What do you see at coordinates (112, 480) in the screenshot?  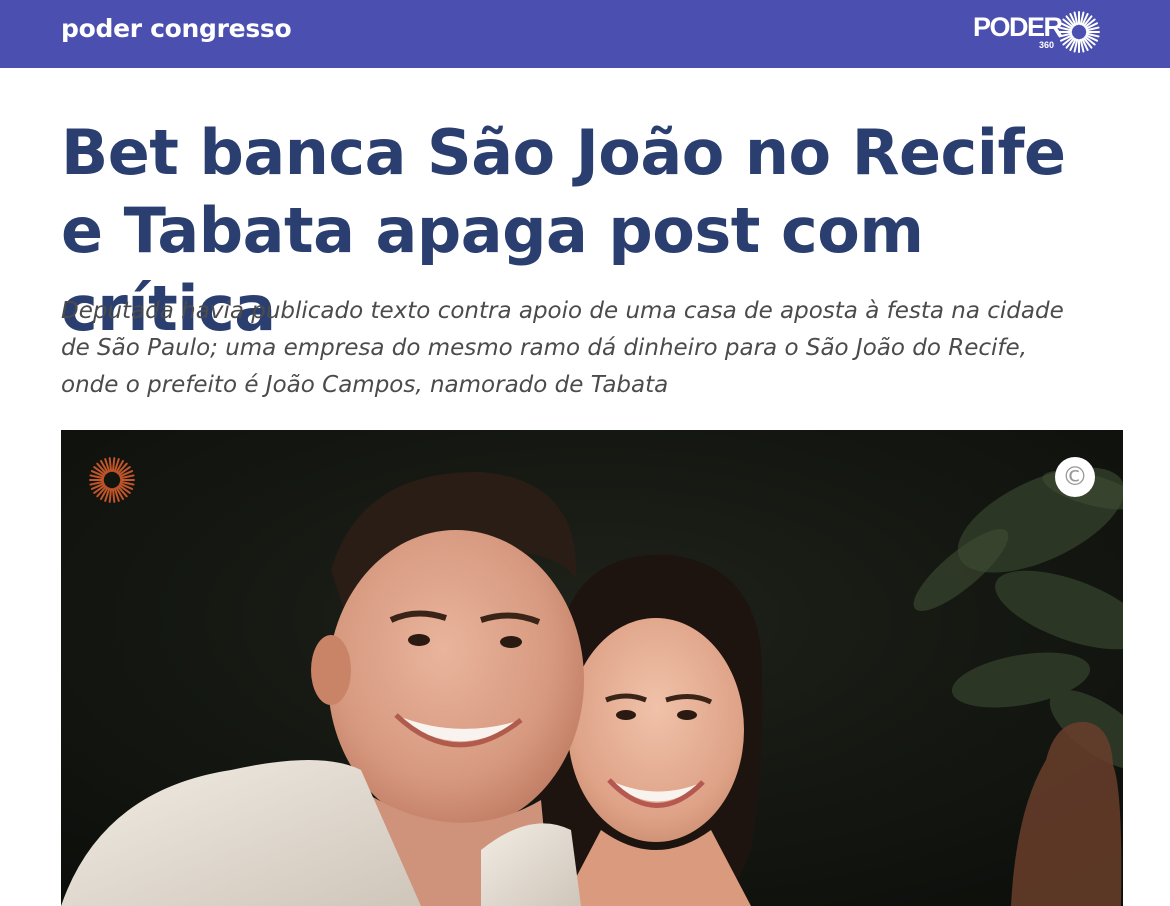 I see `poder360-burst-icon` at bounding box center [112, 480].